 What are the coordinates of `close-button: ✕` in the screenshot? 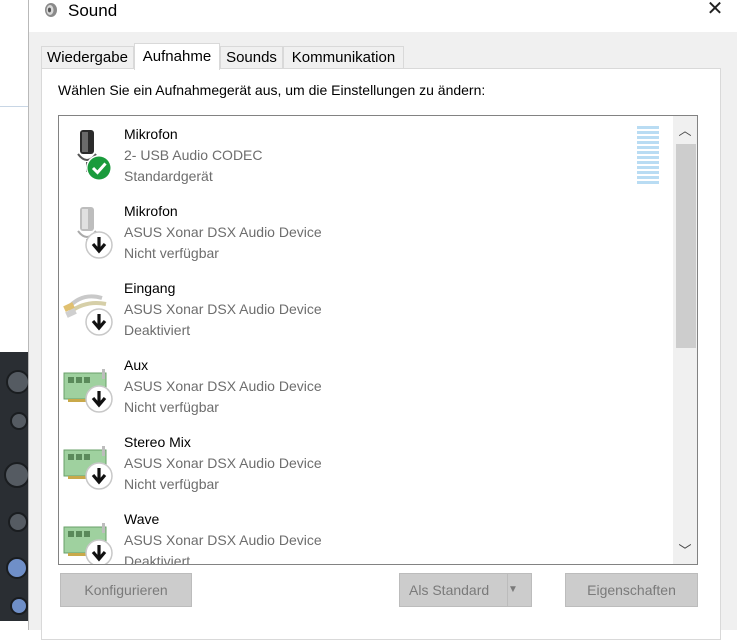 It's located at (714, 13).